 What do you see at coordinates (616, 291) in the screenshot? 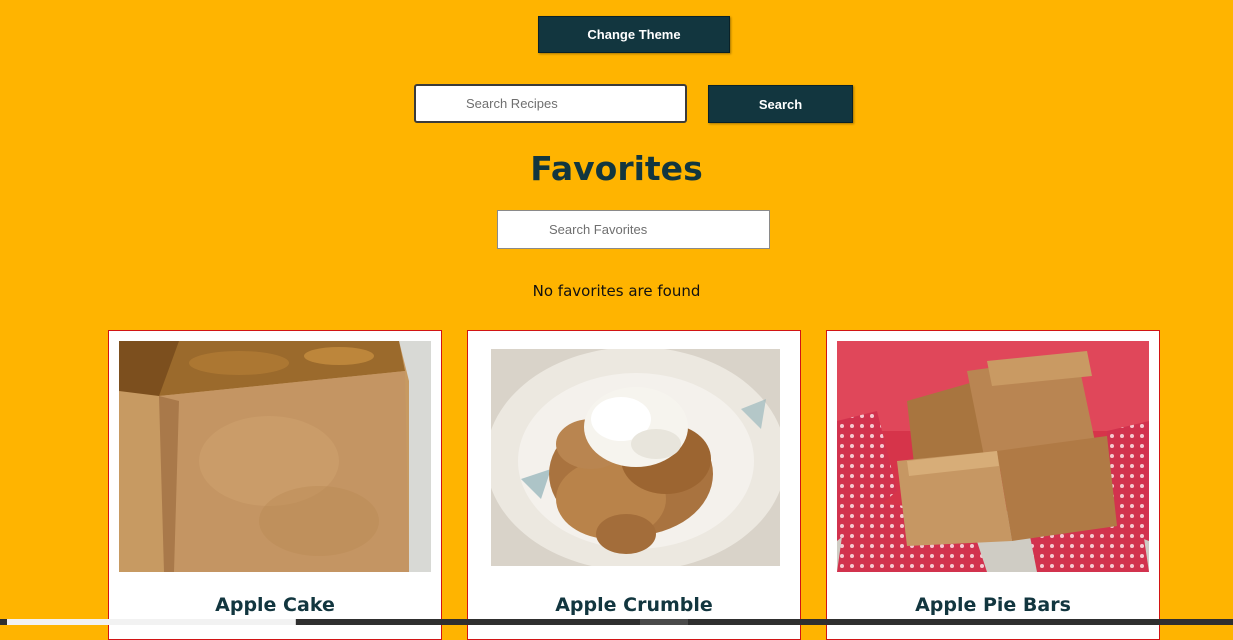
I see `no-favorites-message: No favorites are found` at bounding box center [616, 291].